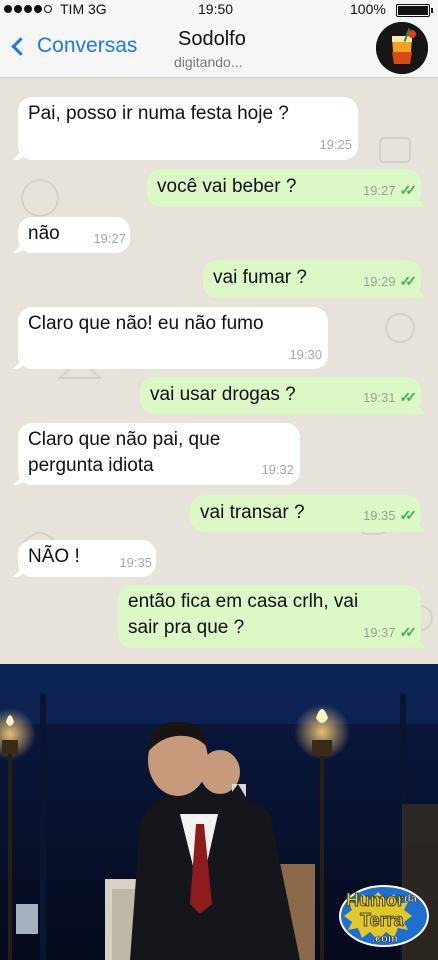 The height and width of the screenshot is (960, 438). What do you see at coordinates (335, 144) in the screenshot?
I see `message-time: 19:25` at bounding box center [335, 144].